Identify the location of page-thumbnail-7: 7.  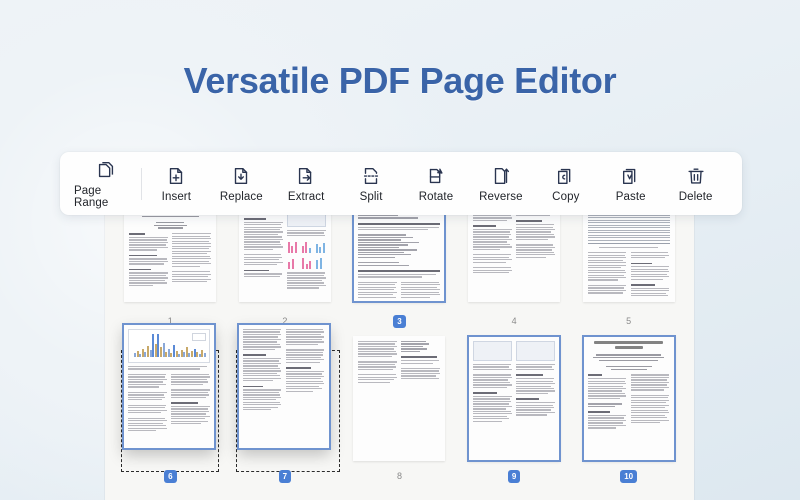
(285, 404).